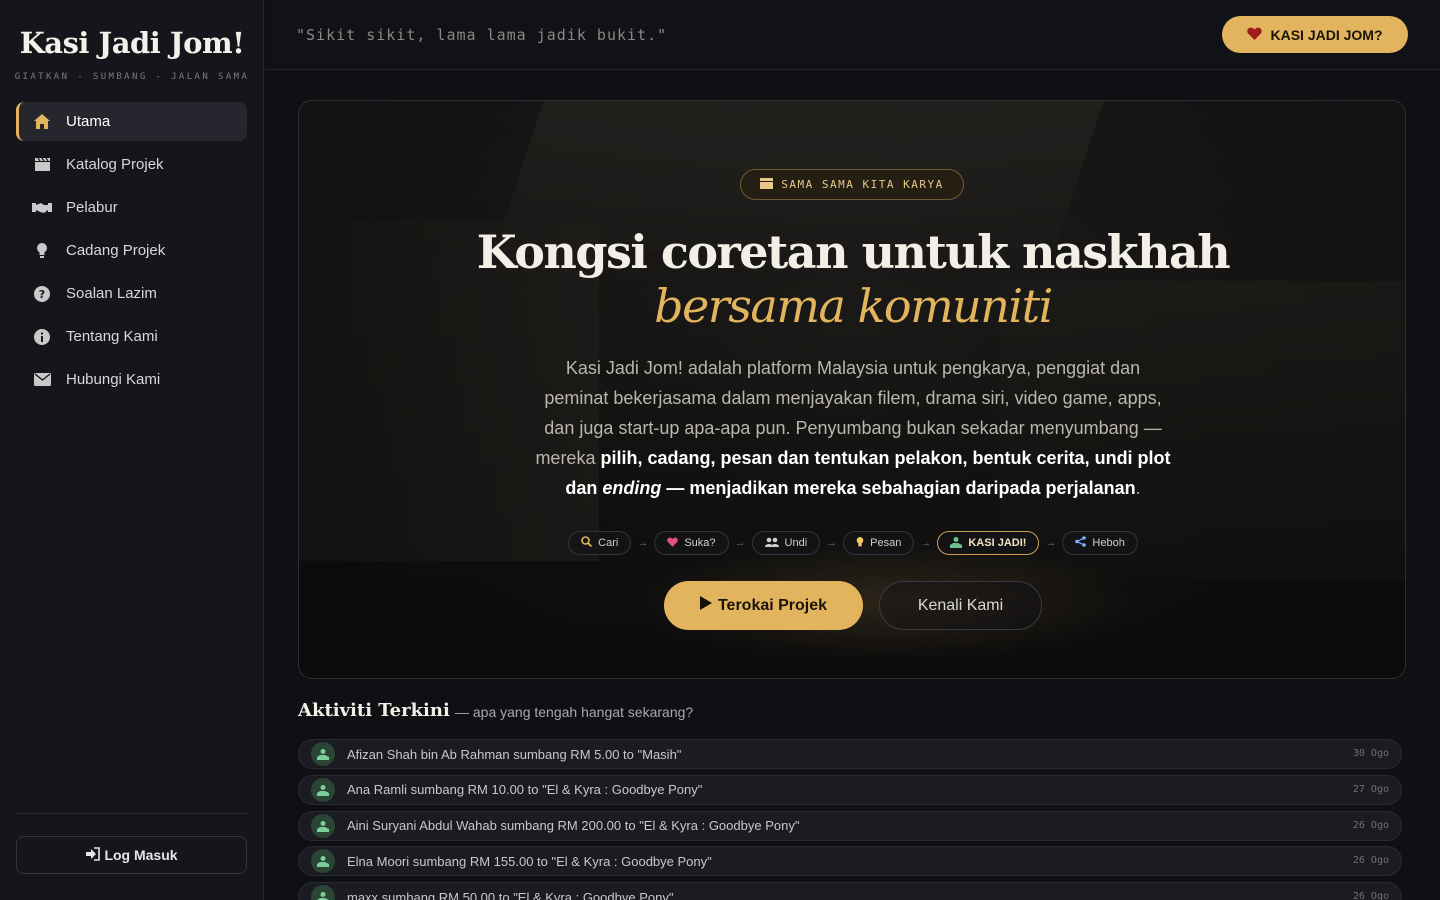 This screenshot has height=900, width=1440. I want to click on step-undi: Undi, so click(786, 543).